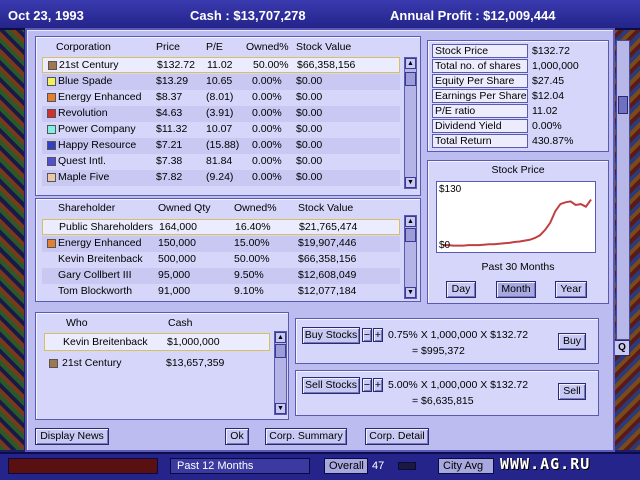 This screenshot has height=480, width=640. What do you see at coordinates (221, 82) in the screenshot?
I see `corporation-row: Blue Spade $13.29 10.65 0.00% $0.00` at bounding box center [221, 82].